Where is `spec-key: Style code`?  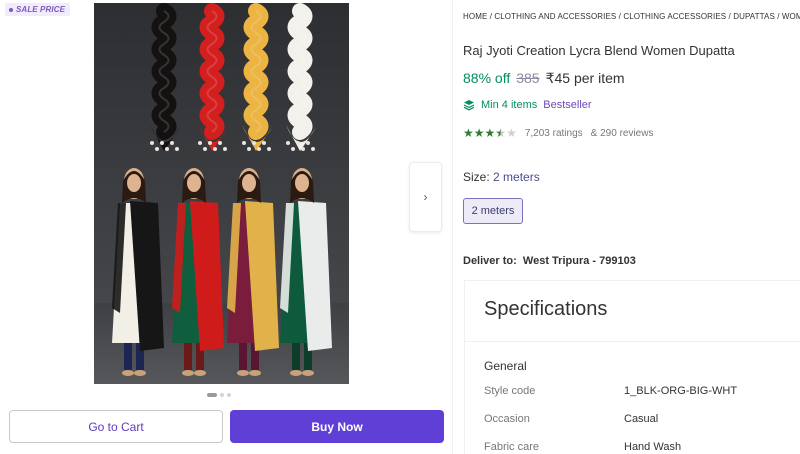
spec-key: Style code is located at coordinates (510, 391).